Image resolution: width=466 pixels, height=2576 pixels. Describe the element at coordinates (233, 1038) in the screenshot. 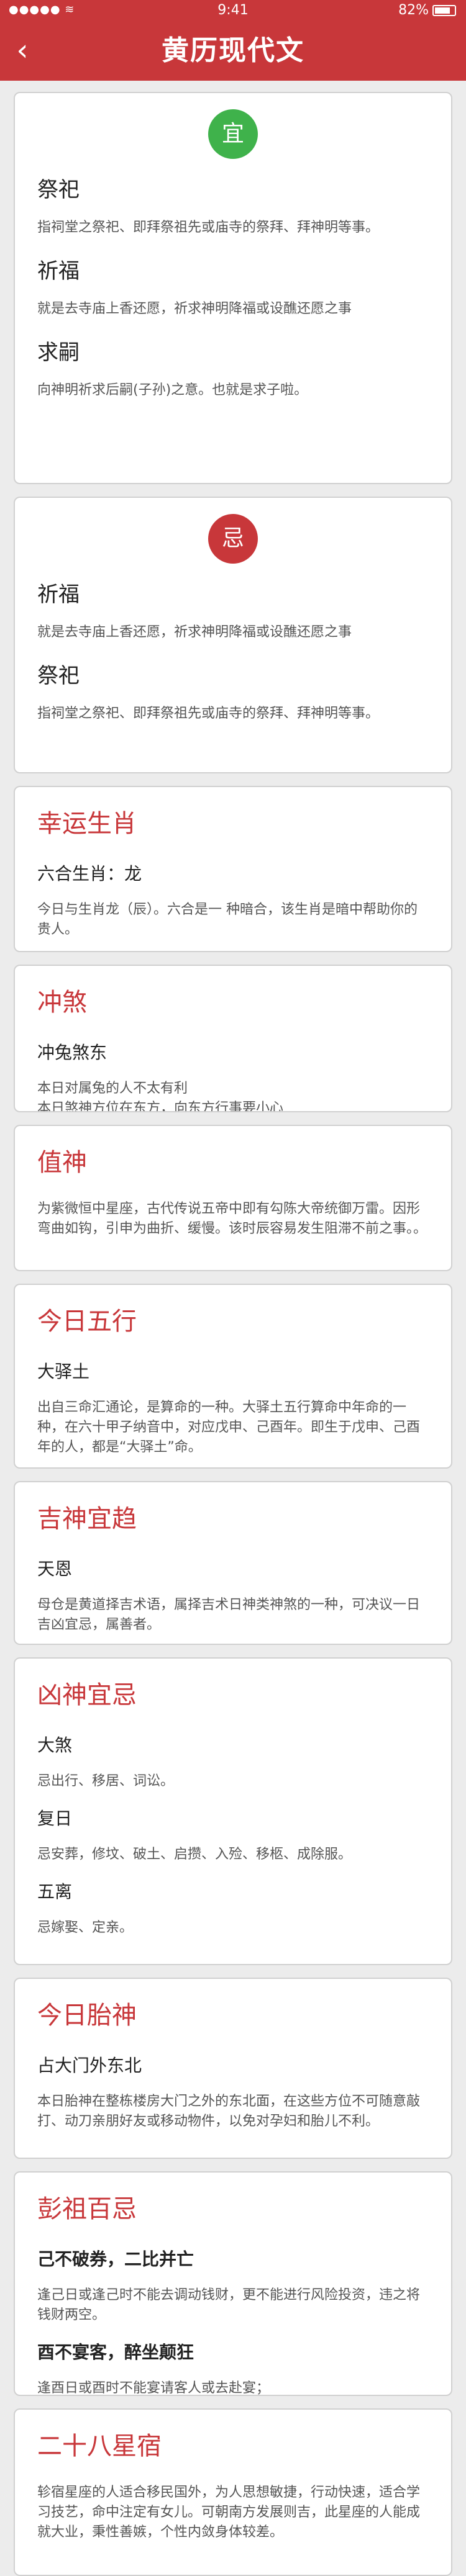

I see `clash-card: 冲煞 冲兔煞东 本日对属兔的人不太有利 本日煞神方位在东方，向东方行事要小心` at that location.